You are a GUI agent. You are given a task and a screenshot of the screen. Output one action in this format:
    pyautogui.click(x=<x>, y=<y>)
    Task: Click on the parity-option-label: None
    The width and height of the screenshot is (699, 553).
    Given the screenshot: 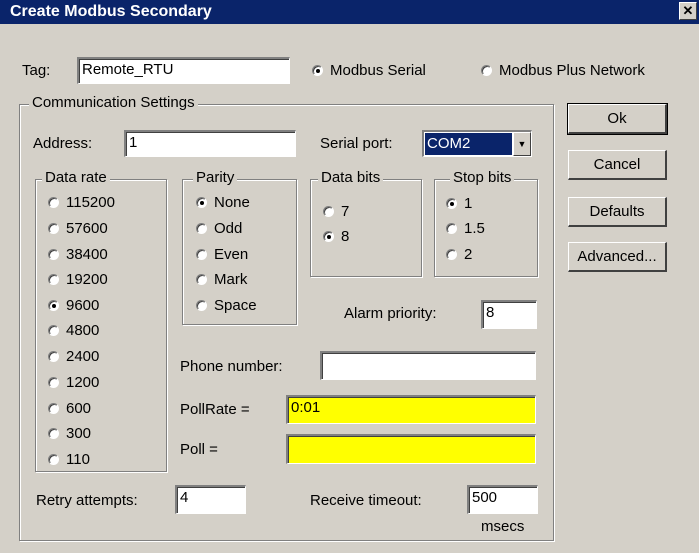 What is the action you would take?
    pyautogui.click(x=232, y=202)
    